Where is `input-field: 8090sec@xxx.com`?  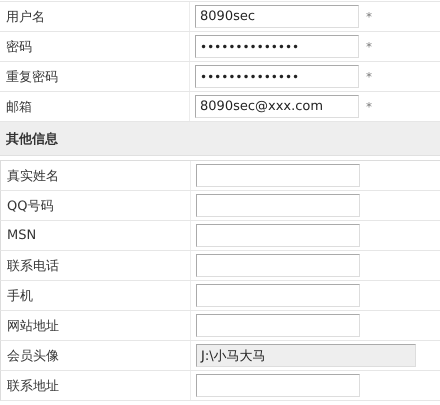 input-field: 8090sec@xxx.com is located at coordinates (277, 106).